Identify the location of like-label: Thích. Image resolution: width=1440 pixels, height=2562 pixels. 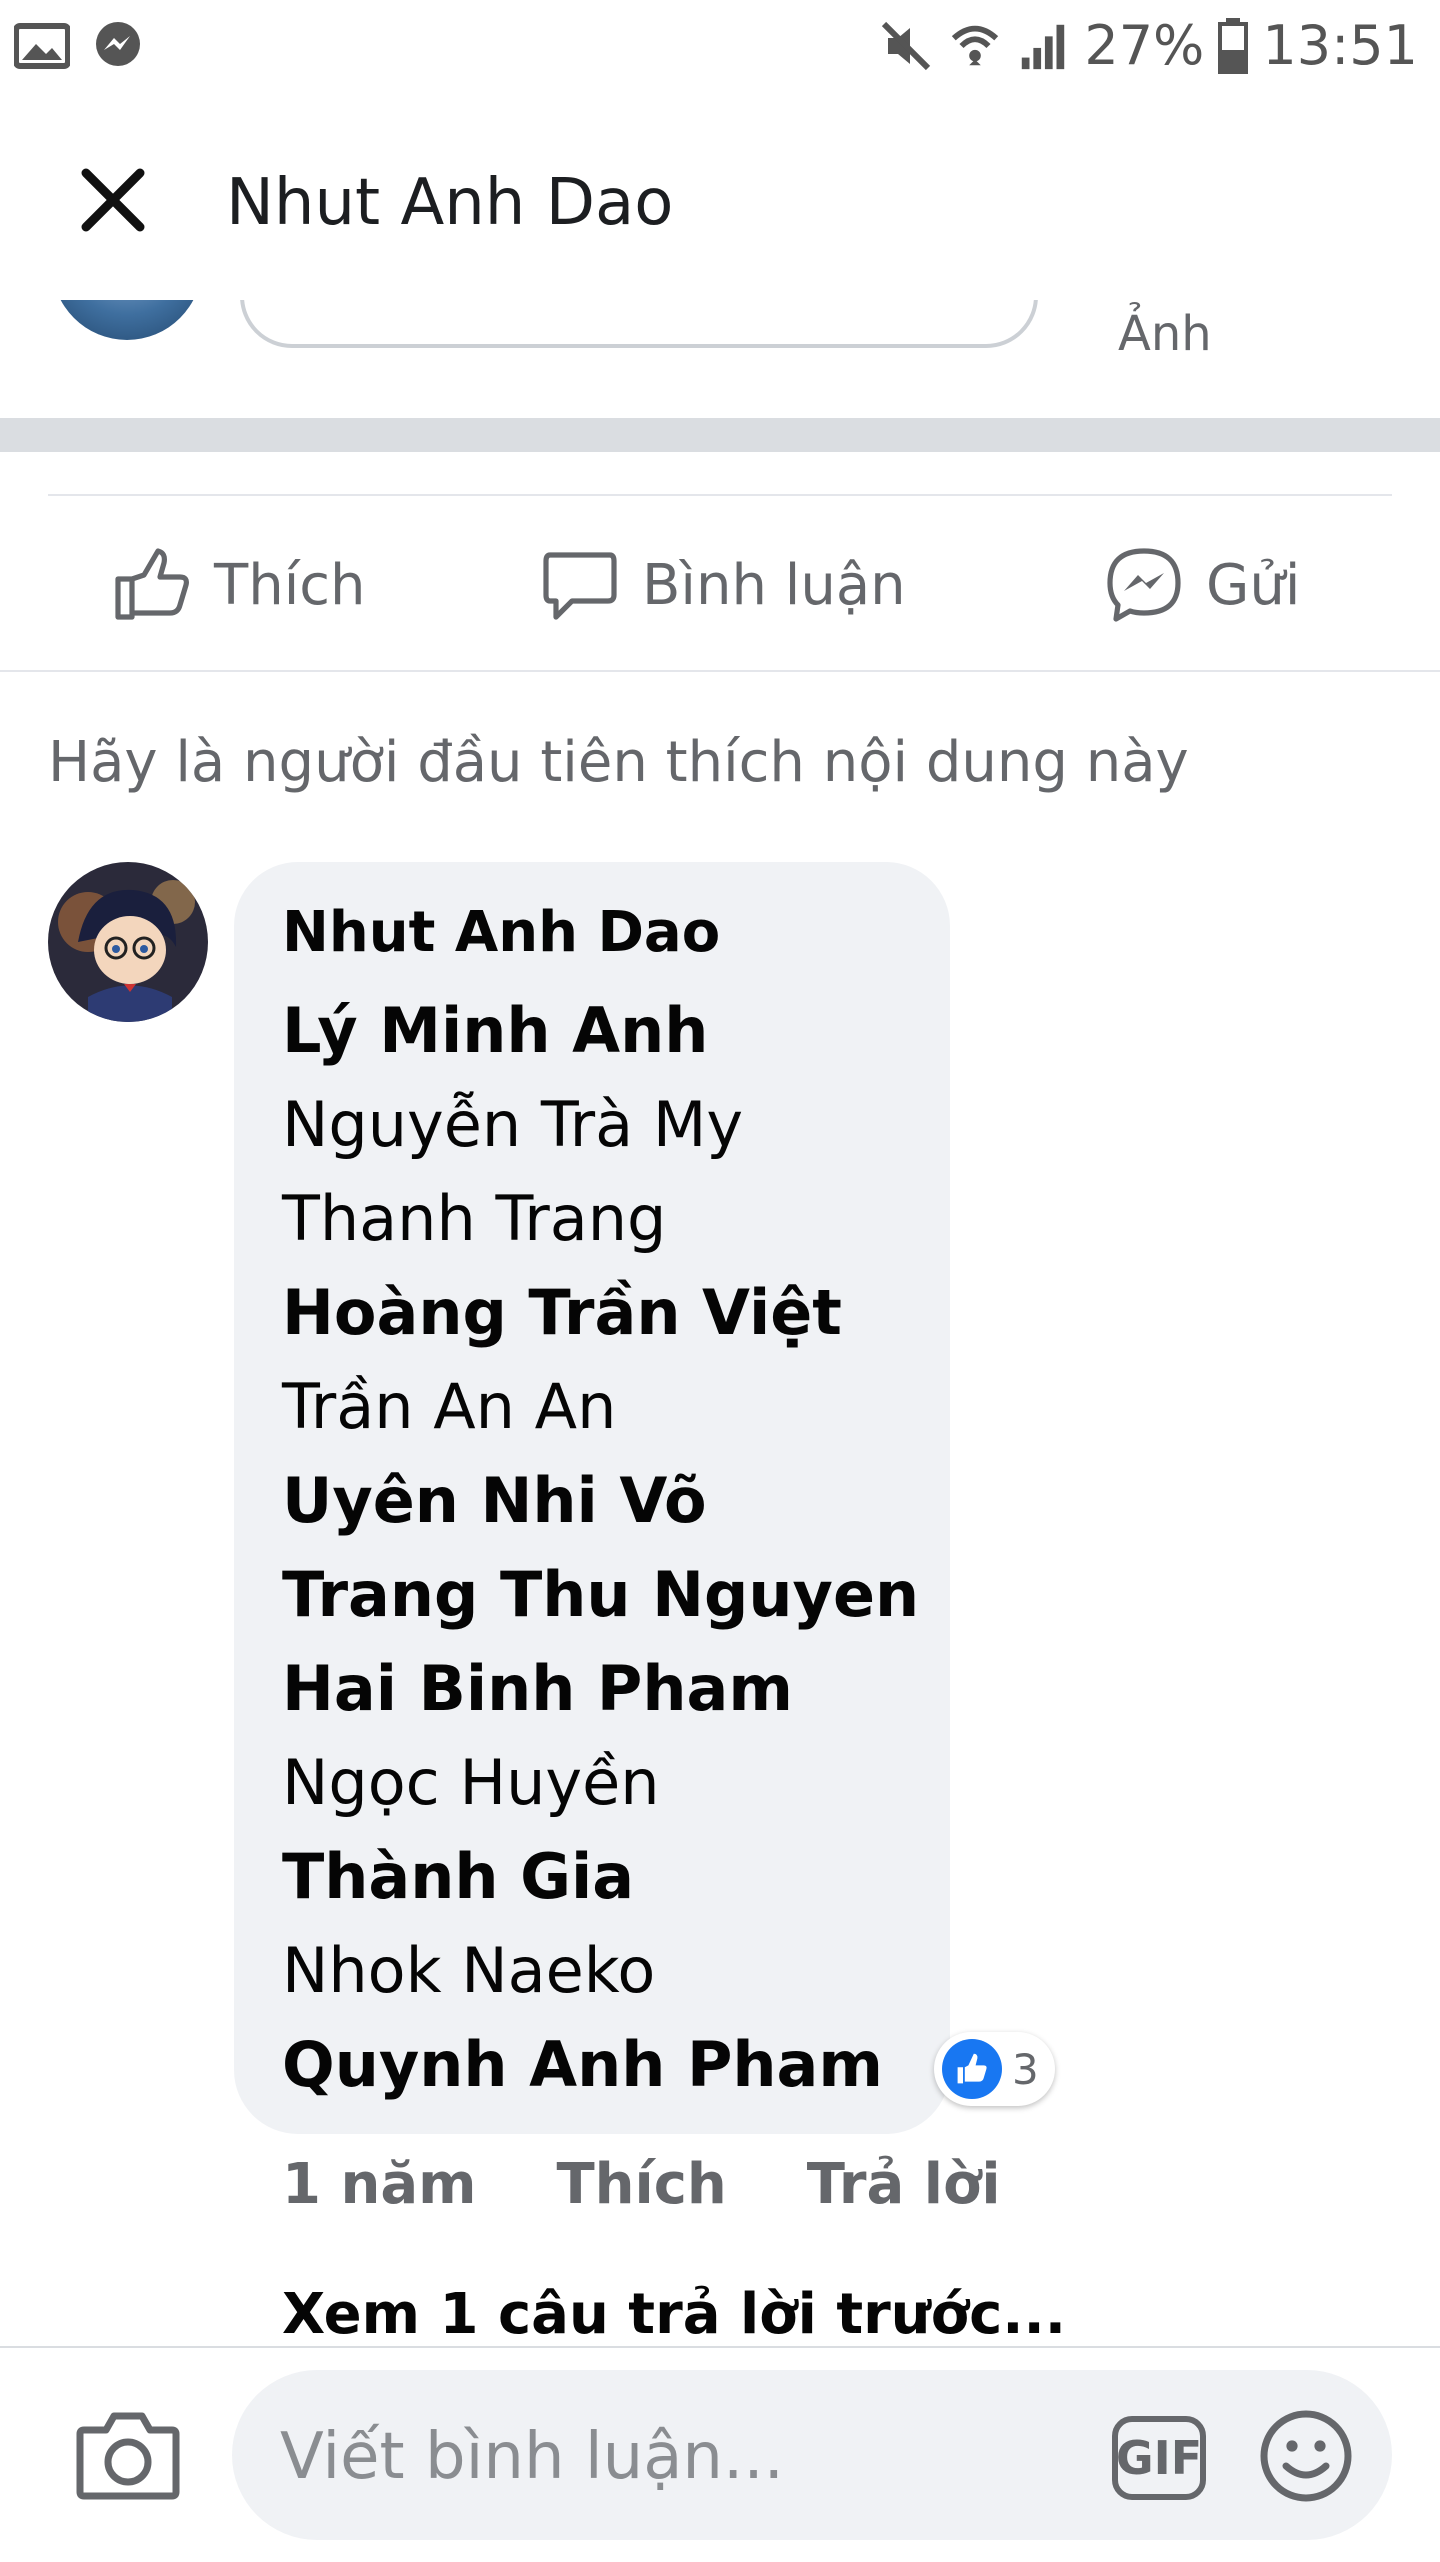
(290, 585).